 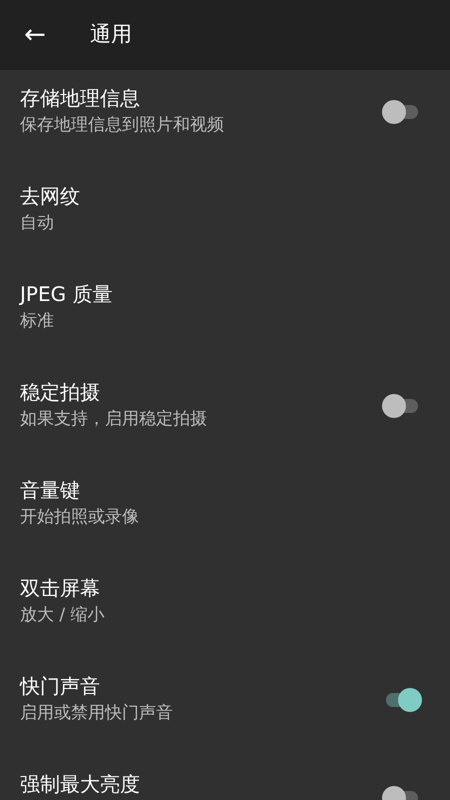 I want to click on setting-title: JPEG 质量, so click(x=66, y=294).